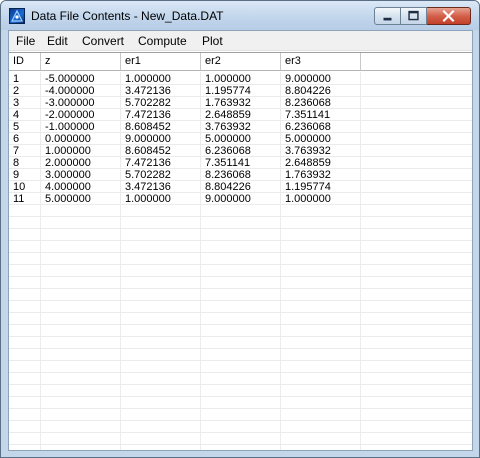 The width and height of the screenshot is (480, 458). Describe the element at coordinates (321, 127) in the screenshot. I see `cell-er3: 6.236068` at that location.